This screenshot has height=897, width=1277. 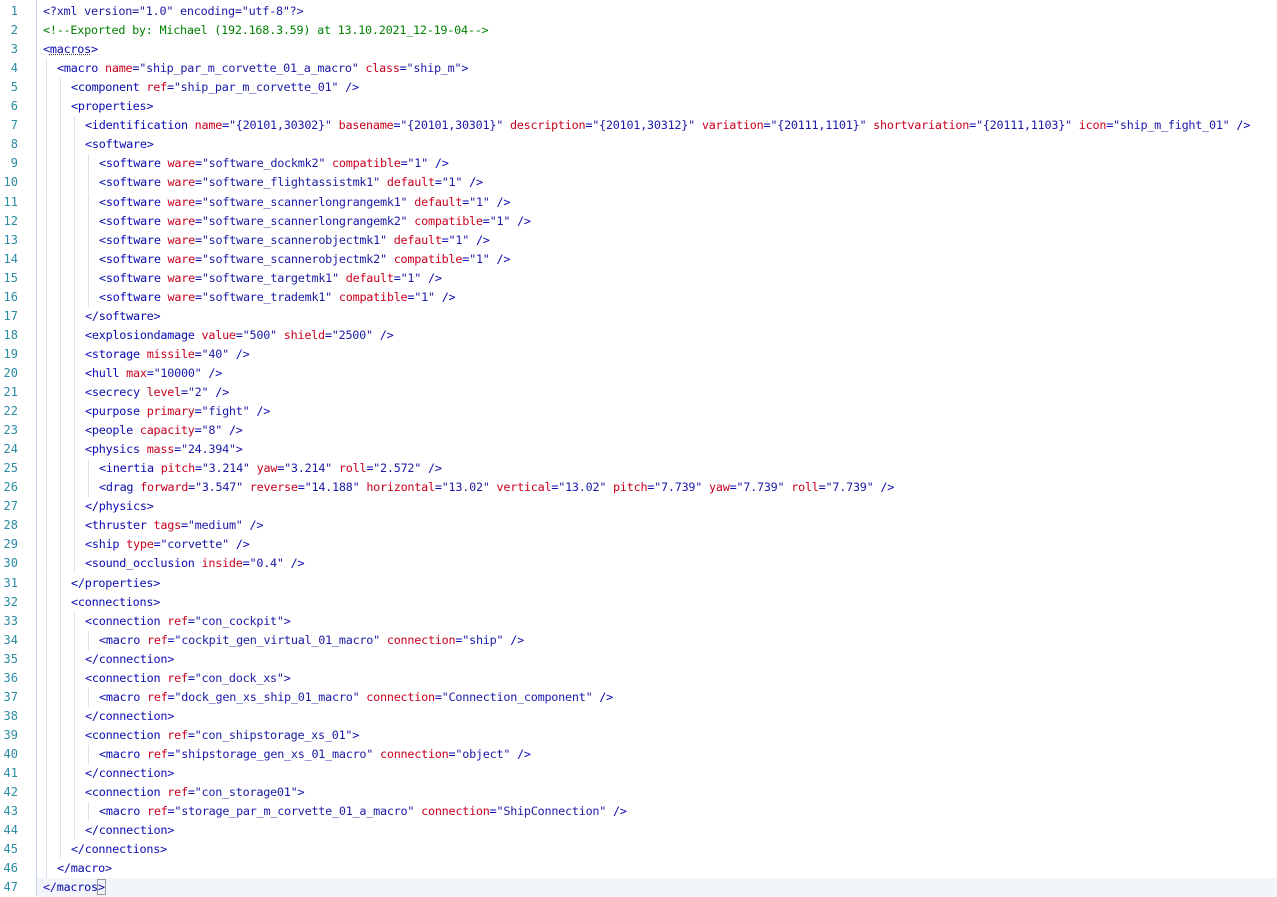 What do you see at coordinates (638, 869) in the screenshot?
I see `code-line: 46 </macro>` at bounding box center [638, 869].